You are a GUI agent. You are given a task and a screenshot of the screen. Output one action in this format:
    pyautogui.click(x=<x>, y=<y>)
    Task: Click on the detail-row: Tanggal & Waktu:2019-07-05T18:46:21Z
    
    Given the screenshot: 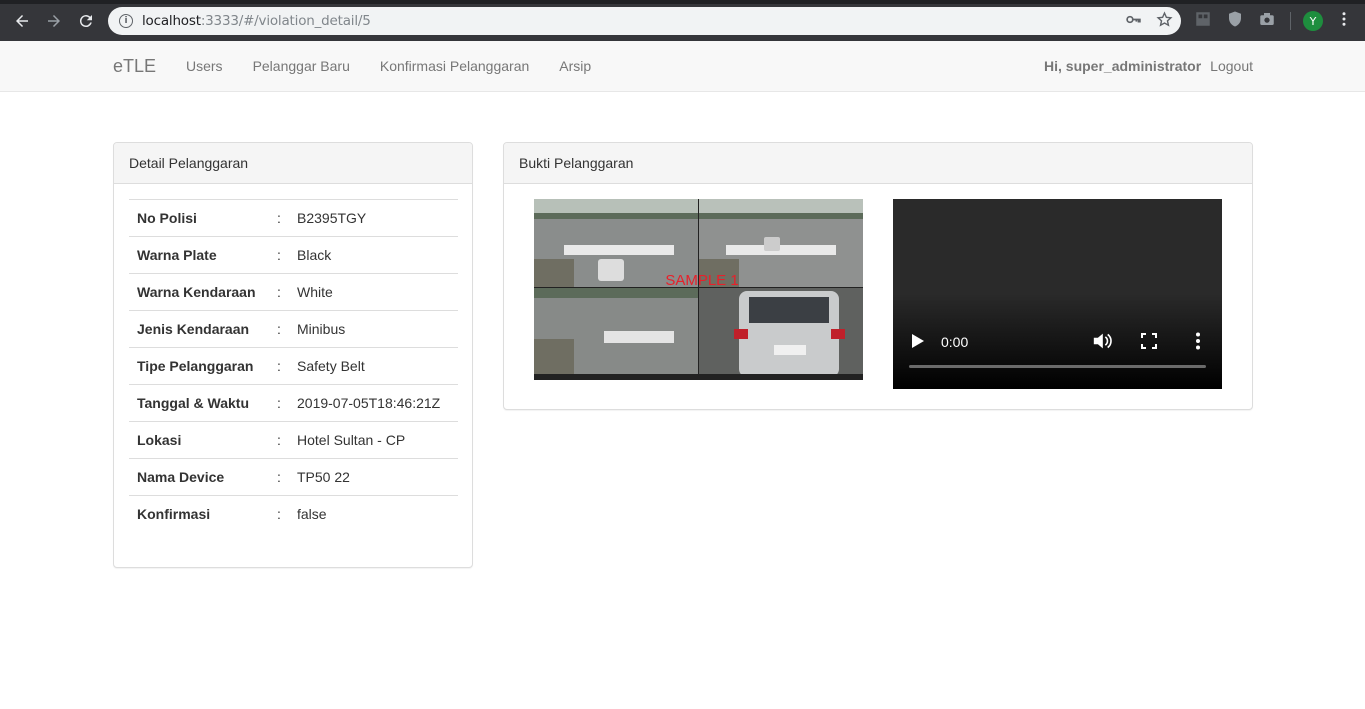 What is the action you would take?
    pyautogui.click(x=293, y=403)
    